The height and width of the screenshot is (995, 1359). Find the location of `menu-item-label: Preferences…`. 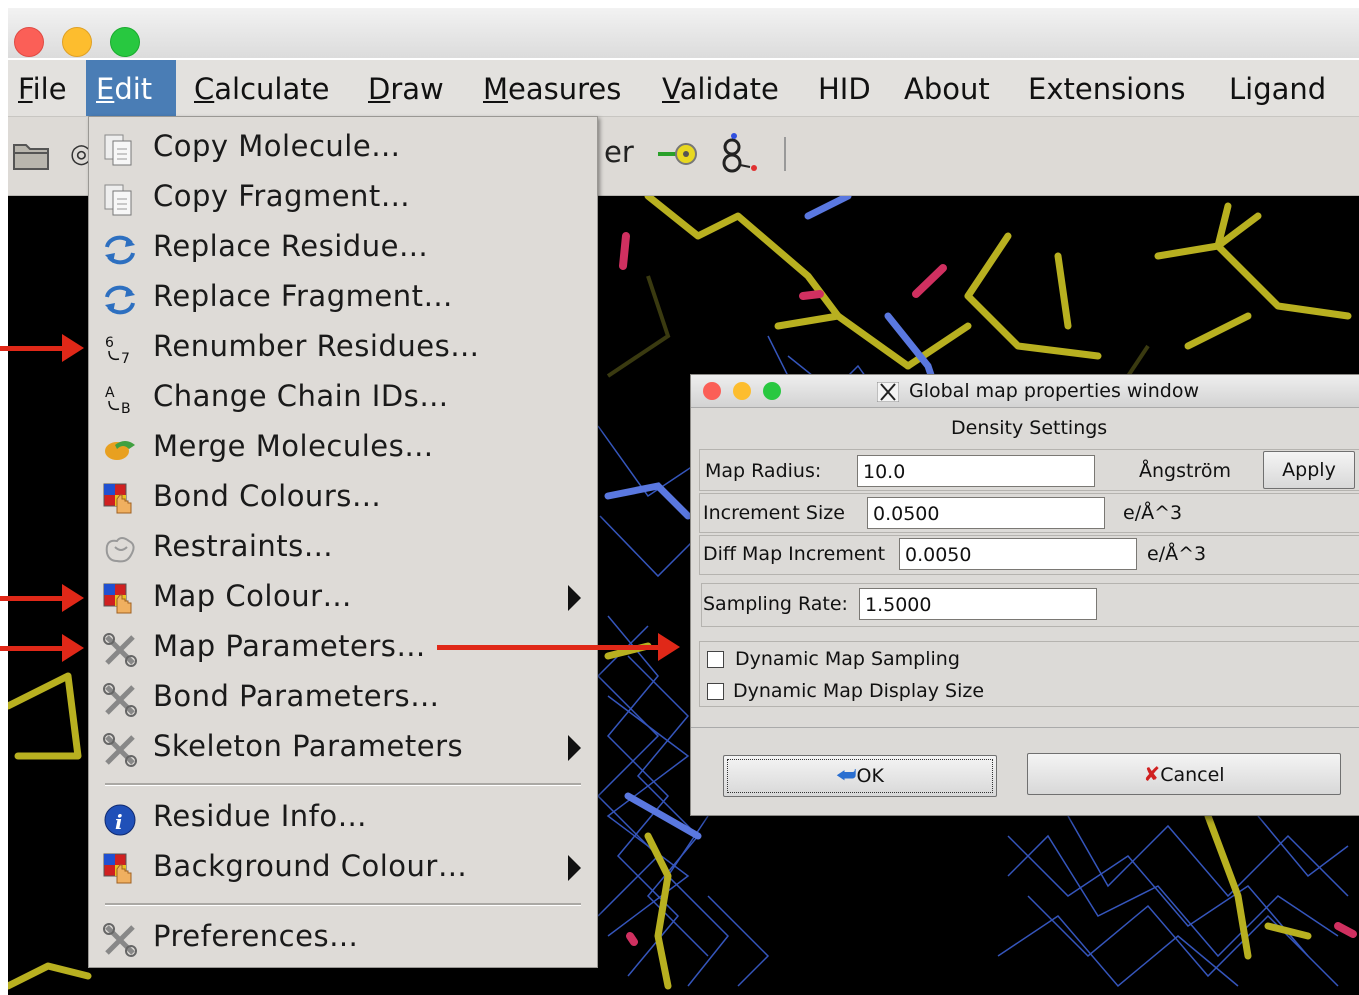

menu-item-label: Preferences… is located at coordinates (256, 936).